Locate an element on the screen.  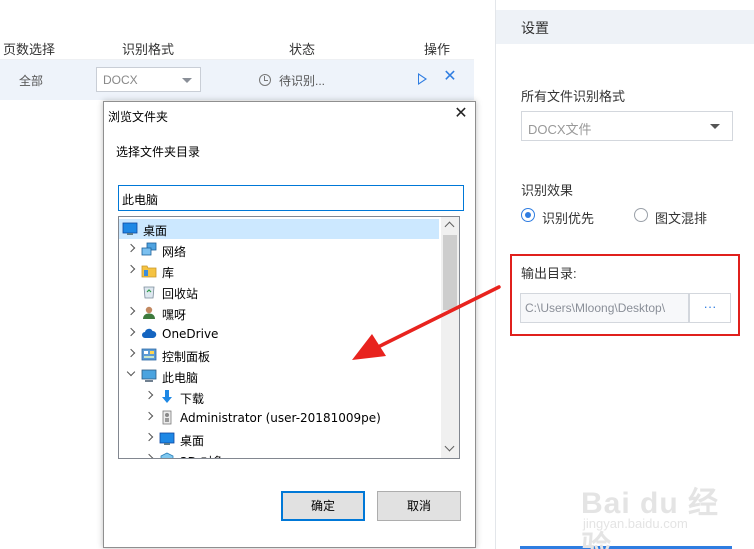
user-icon is located at coordinates (149, 312).